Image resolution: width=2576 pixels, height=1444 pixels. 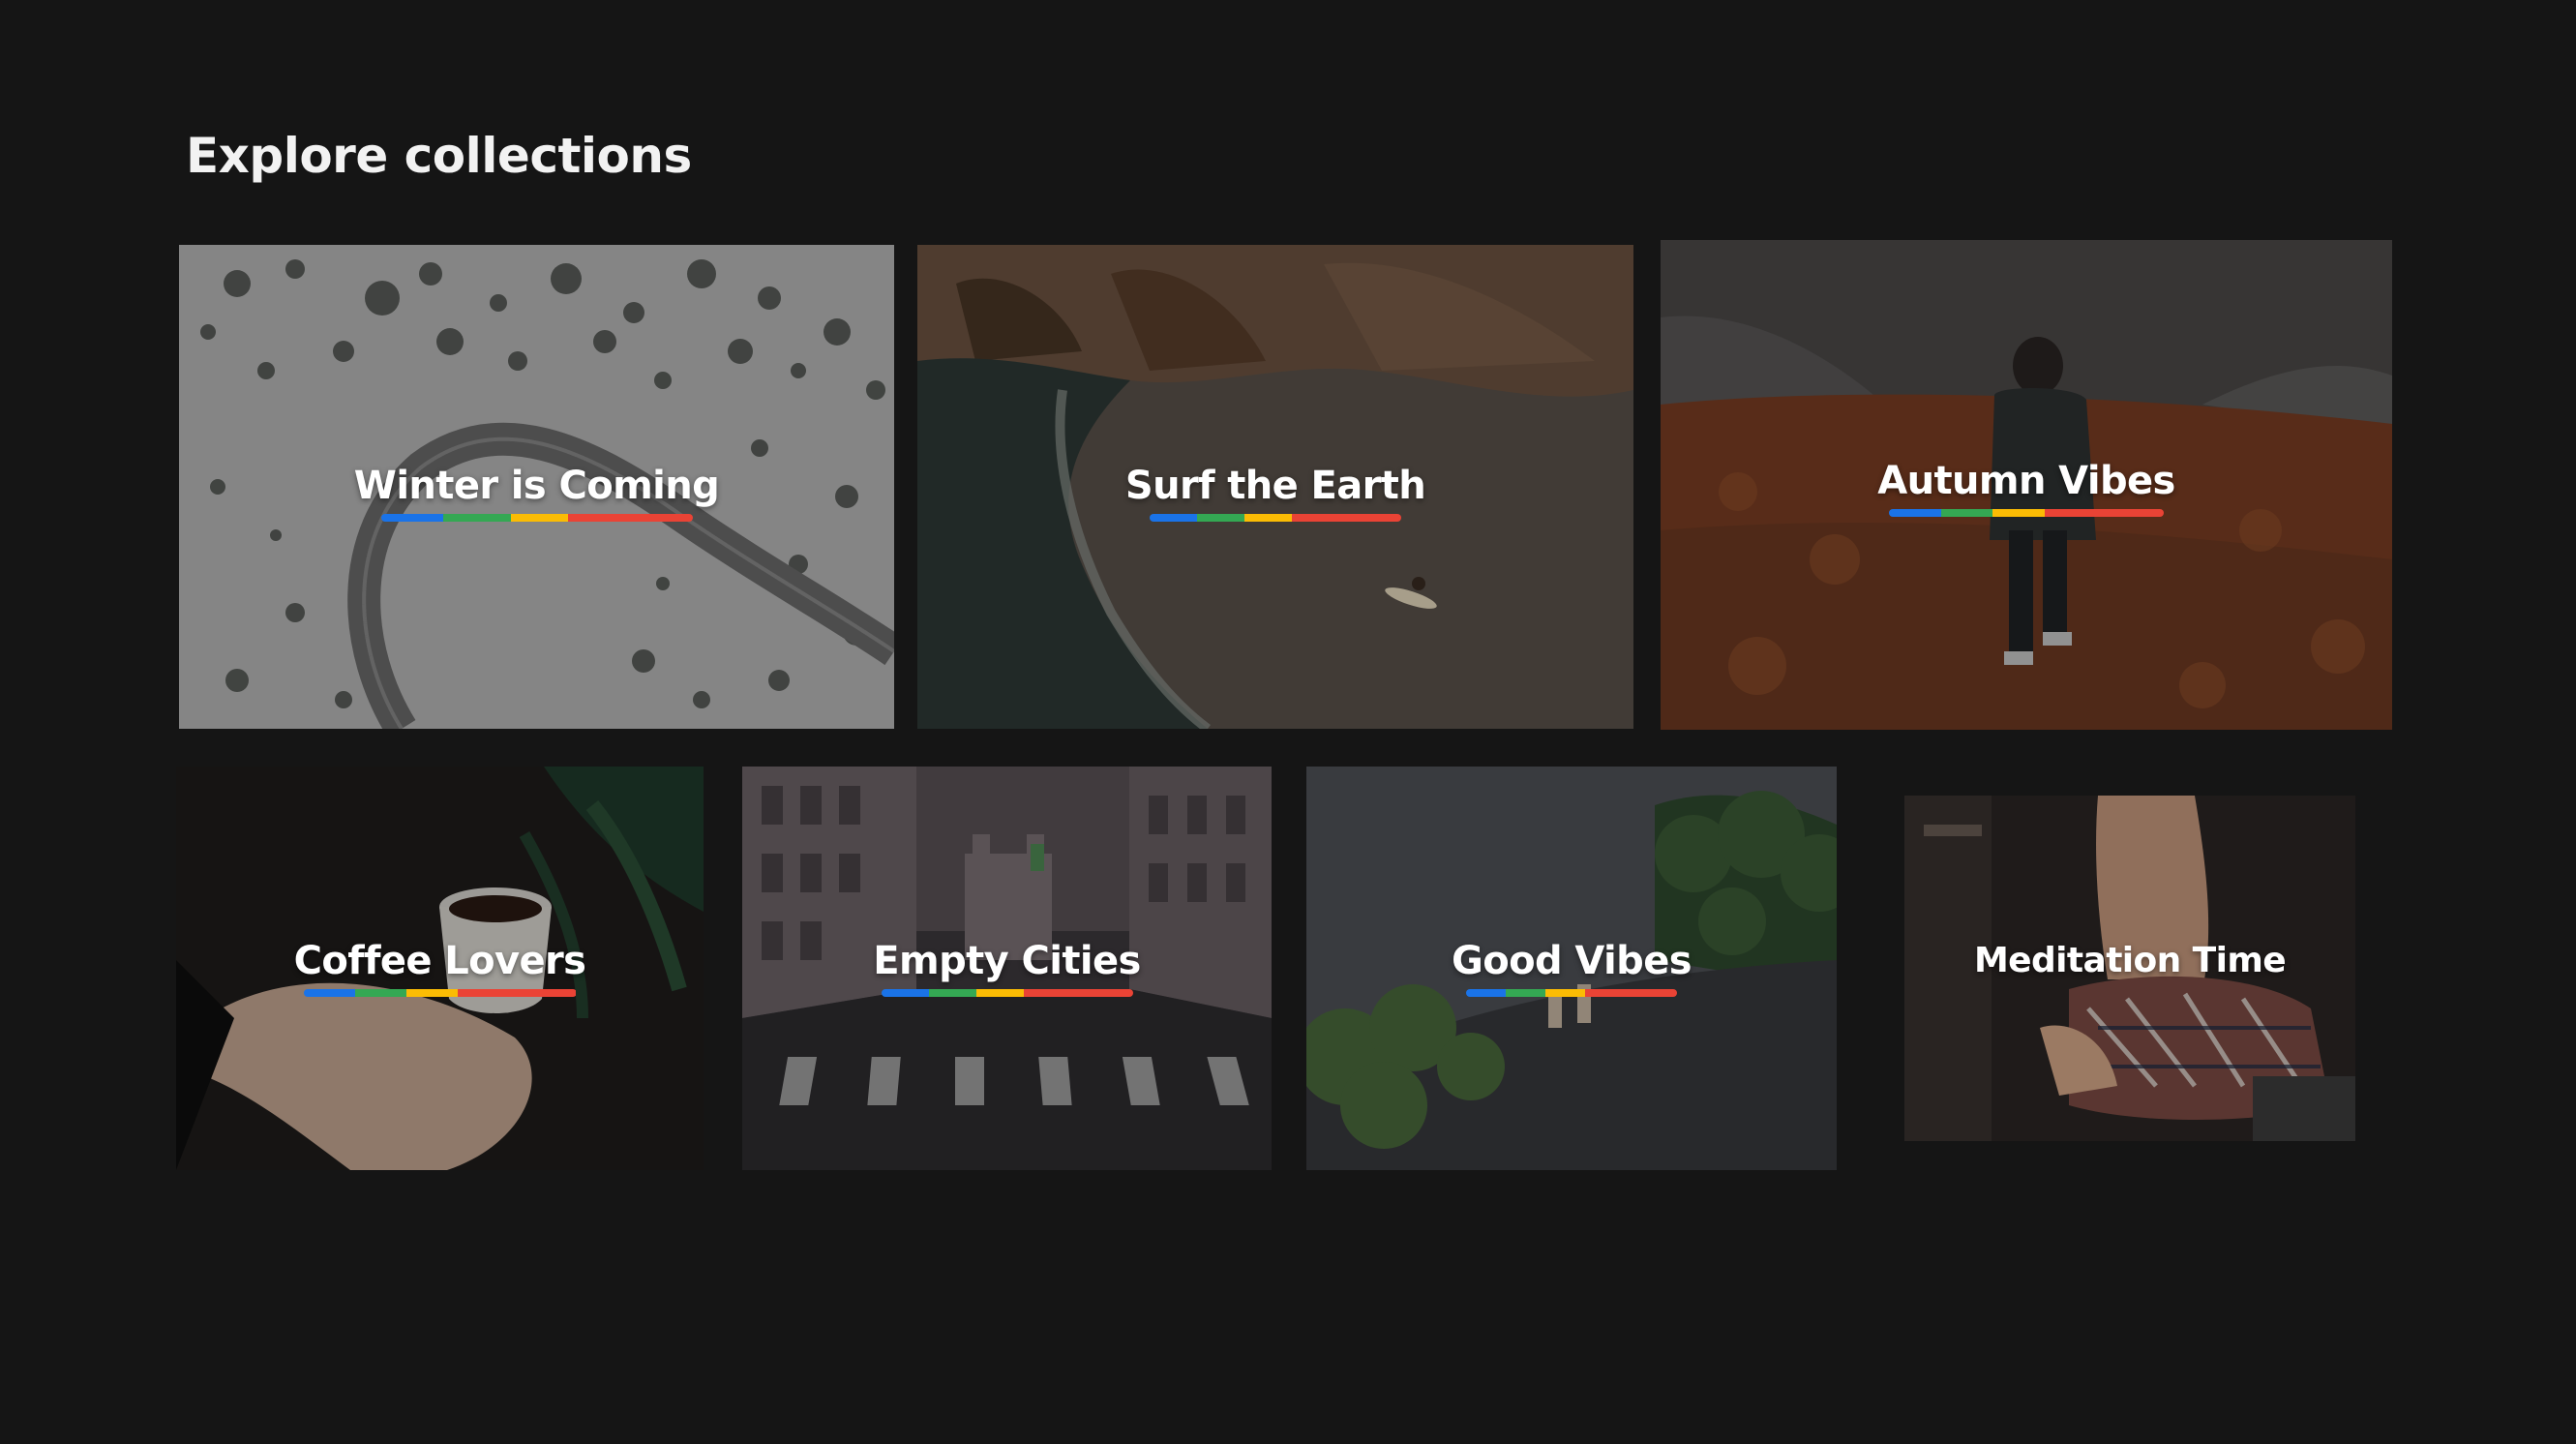 I want to click on collection-card-coffee-lovers: Coffee Lovers, so click(x=440, y=968).